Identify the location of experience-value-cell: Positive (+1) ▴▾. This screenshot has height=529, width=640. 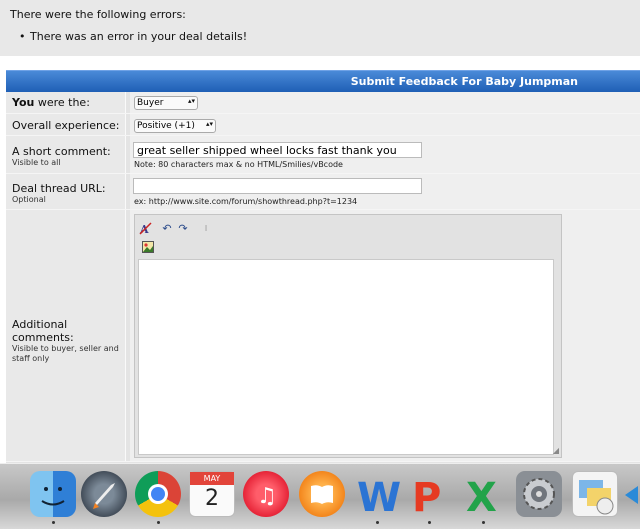
(385, 124).